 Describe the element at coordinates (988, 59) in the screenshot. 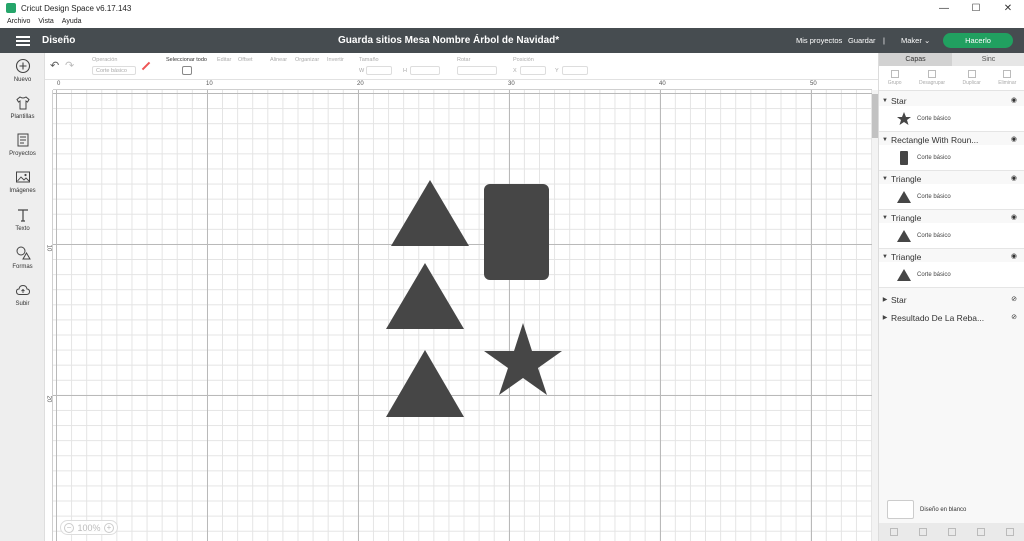

I see `tab-sync: Sinc` at that location.